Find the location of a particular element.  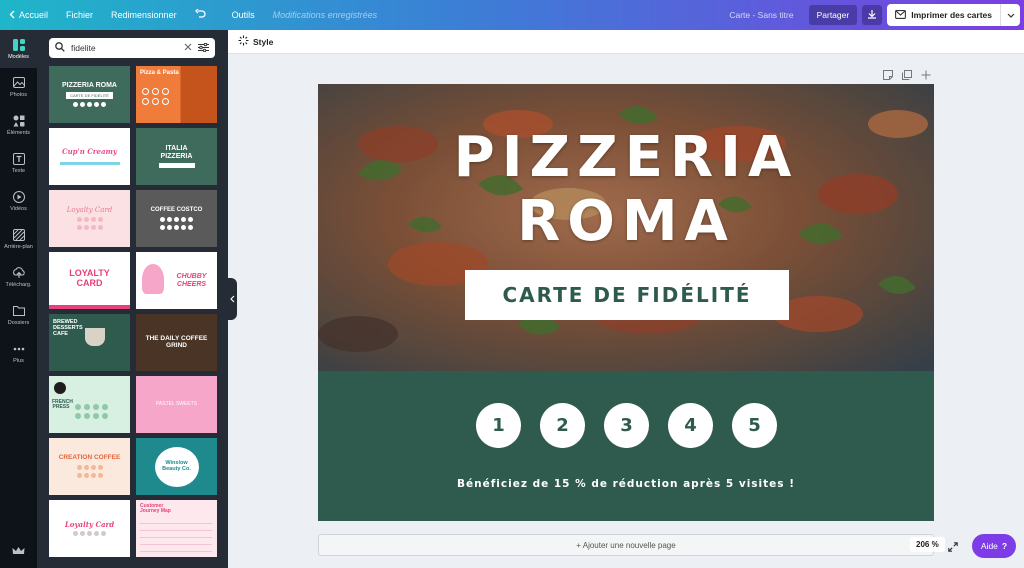

template-subtitle: CARTE DE FIDÉLITÉ is located at coordinates (89, 95).